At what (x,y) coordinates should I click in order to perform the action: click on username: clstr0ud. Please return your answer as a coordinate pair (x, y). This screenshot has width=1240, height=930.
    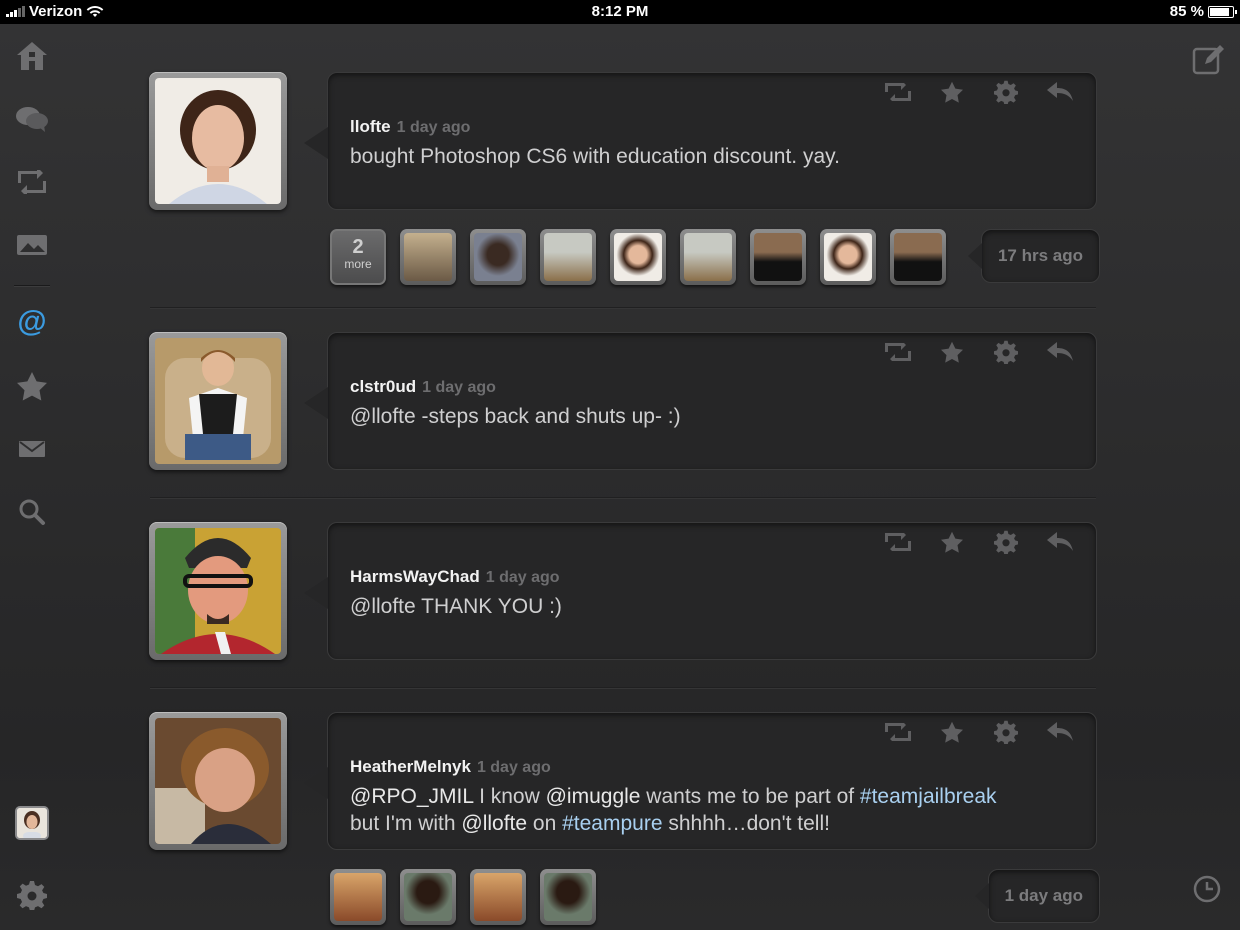
    Looking at the image, I should click on (383, 386).